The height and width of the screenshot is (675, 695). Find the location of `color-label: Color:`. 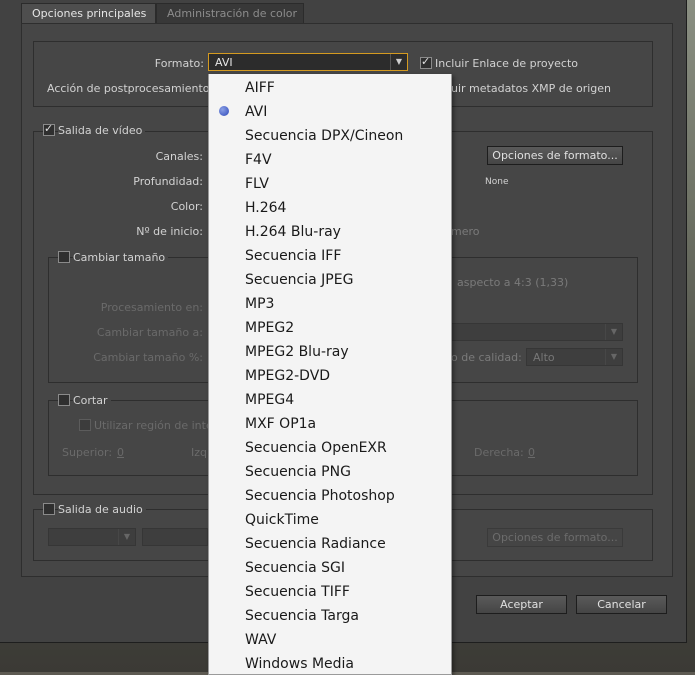

color-label: Color: is located at coordinates (186, 206).